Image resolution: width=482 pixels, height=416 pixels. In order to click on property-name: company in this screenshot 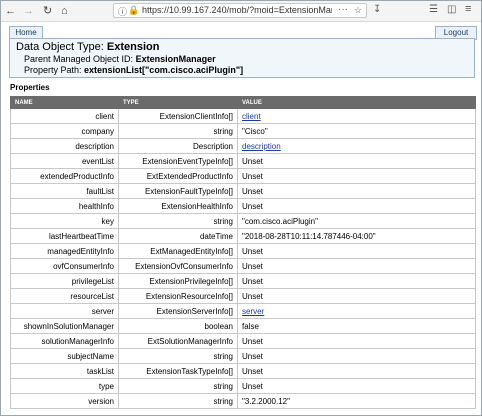, I will do `click(64, 131)`.